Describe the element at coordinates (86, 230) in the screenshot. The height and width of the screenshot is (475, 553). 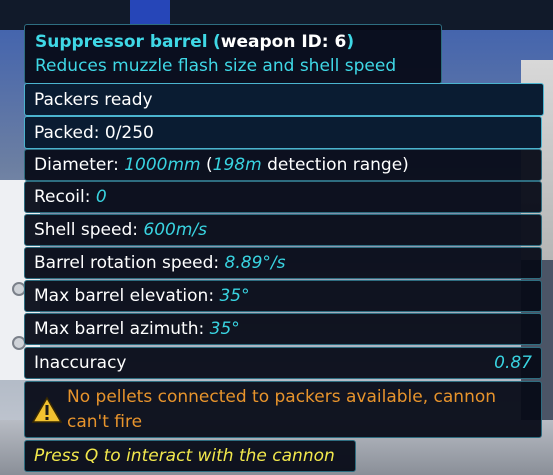
I see `shell-speed-label: Shell speed:` at that location.